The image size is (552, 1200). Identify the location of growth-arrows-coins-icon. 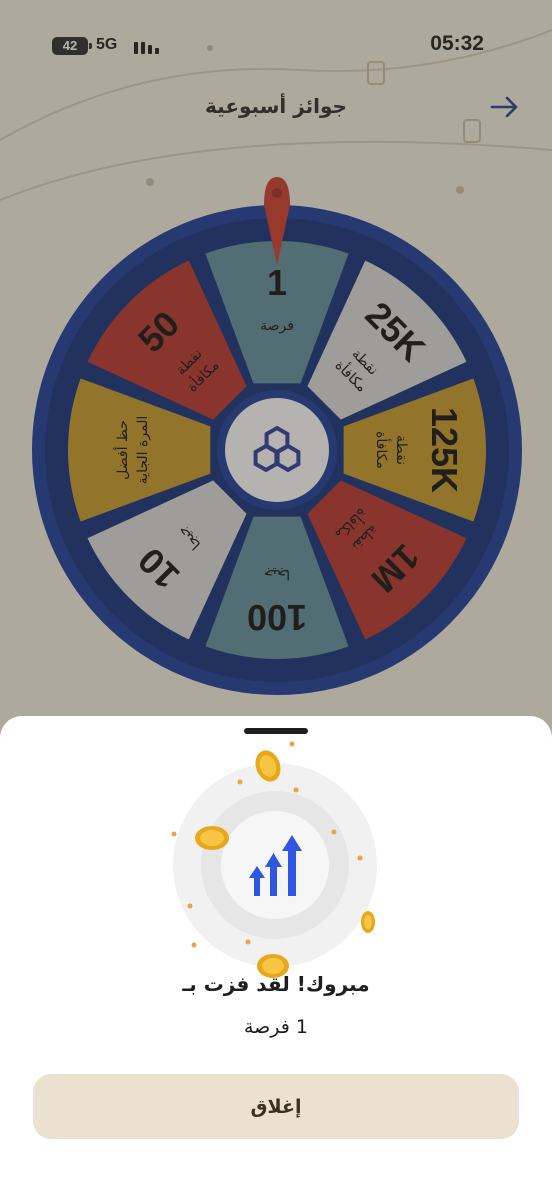
(274, 859).